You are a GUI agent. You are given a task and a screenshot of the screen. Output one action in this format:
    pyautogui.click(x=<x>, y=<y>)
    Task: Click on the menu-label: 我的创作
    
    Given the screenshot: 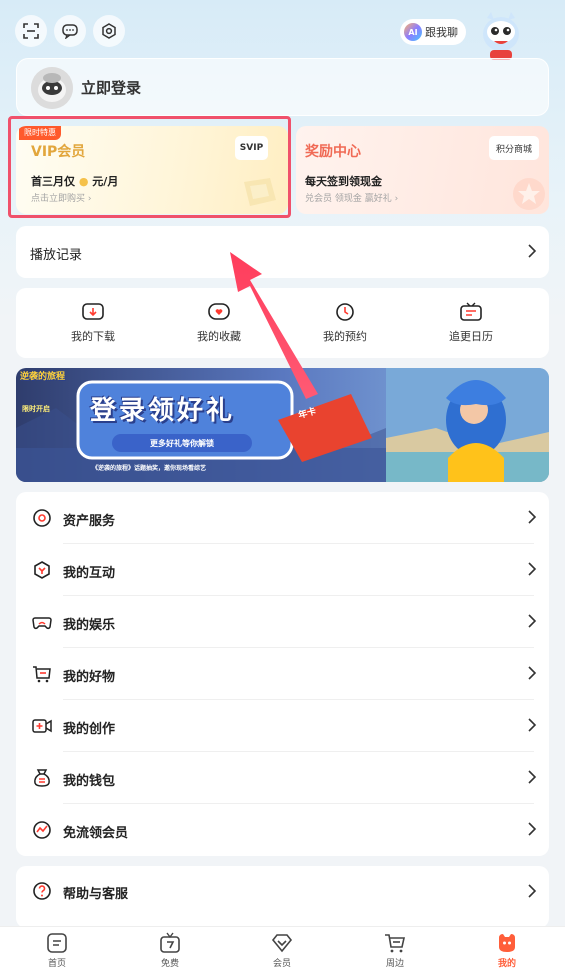 What is the action you would take?
    pyautogui.click(x=89, y=729)
    